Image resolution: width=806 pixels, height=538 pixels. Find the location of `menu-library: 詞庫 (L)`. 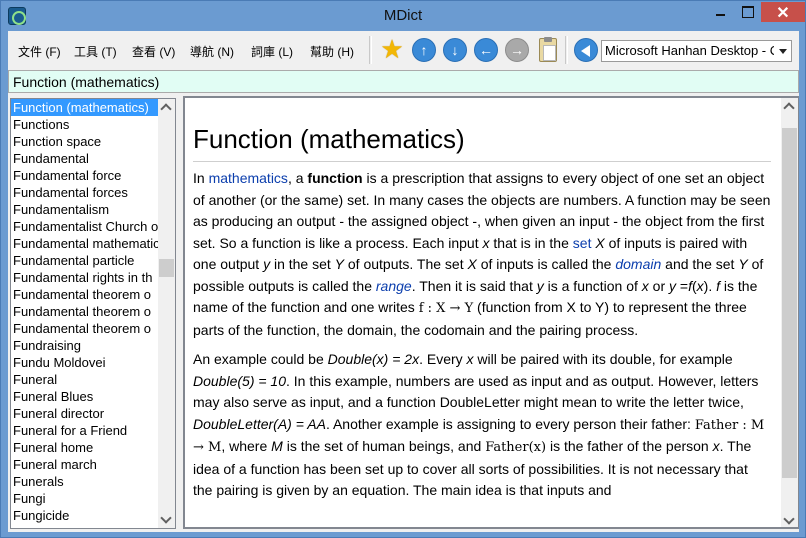

menu-library: 詞庫 (L) is located at coordinates (272, 51).